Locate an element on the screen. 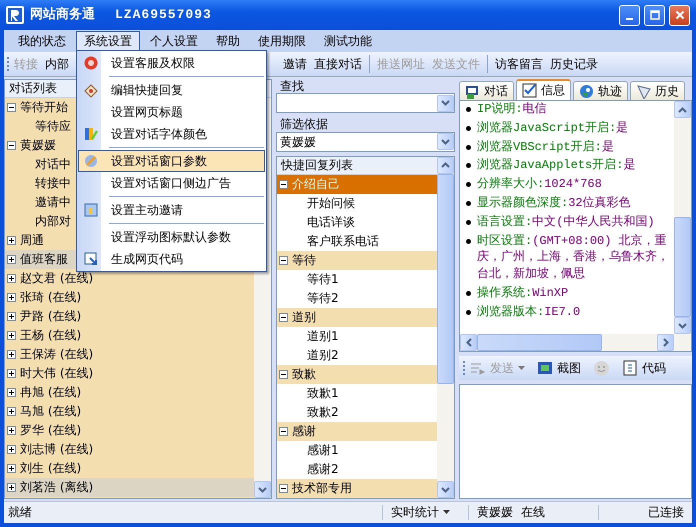 The image size is (696, 527). tree-item: 开始问候 is located at coordinates (357, 203).